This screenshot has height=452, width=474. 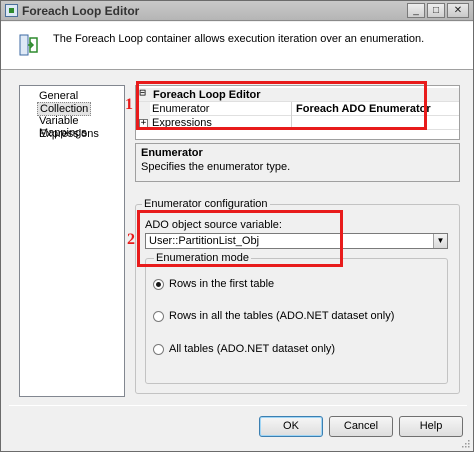 I want to click on radio-all-tables: All tables (ADO.NET dataset only), so click(x=244, y=349).